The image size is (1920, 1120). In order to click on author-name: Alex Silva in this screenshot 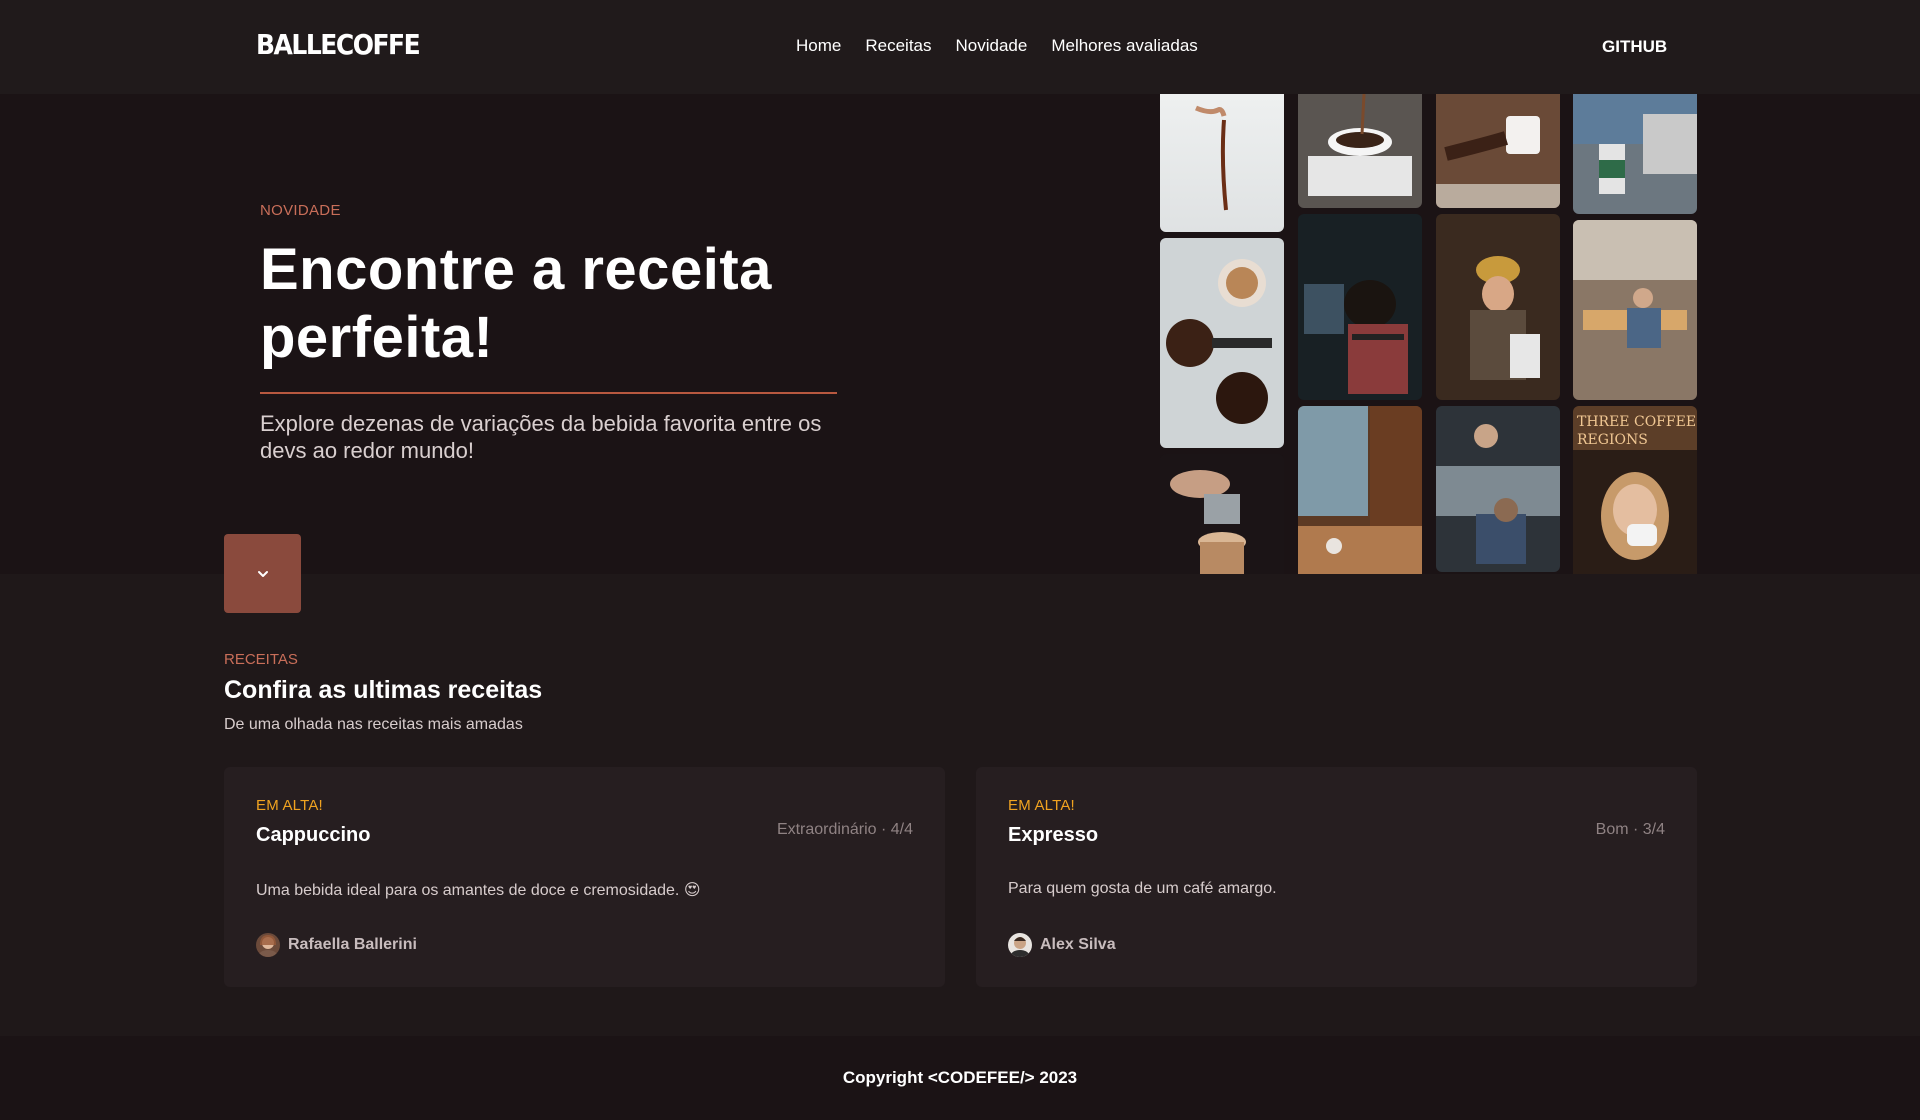, I will do `click(1078, 944)`.